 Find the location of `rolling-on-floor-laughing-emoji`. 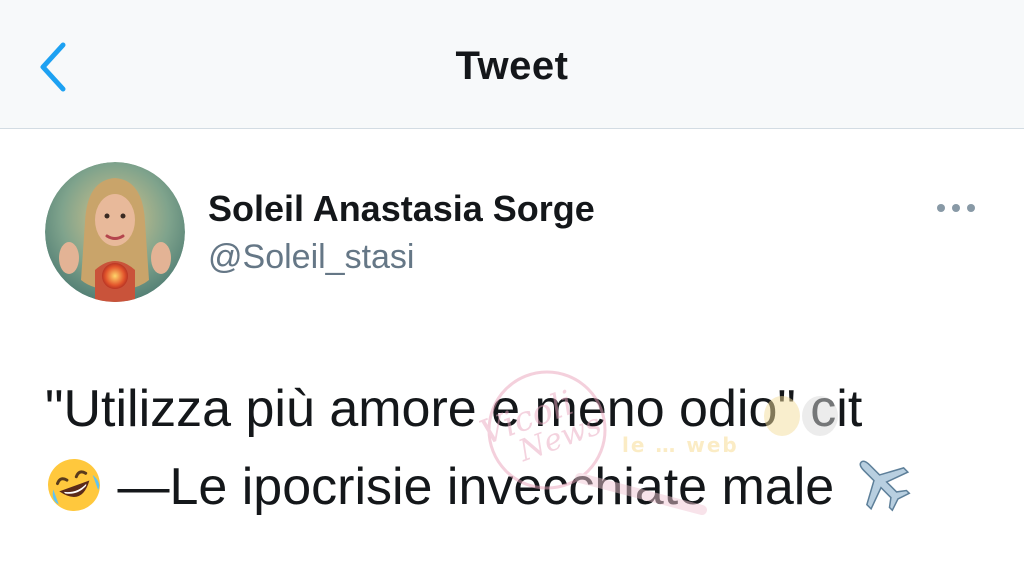

rolling-on-floor-laughing-emoji is located at coordinates (74, 496).